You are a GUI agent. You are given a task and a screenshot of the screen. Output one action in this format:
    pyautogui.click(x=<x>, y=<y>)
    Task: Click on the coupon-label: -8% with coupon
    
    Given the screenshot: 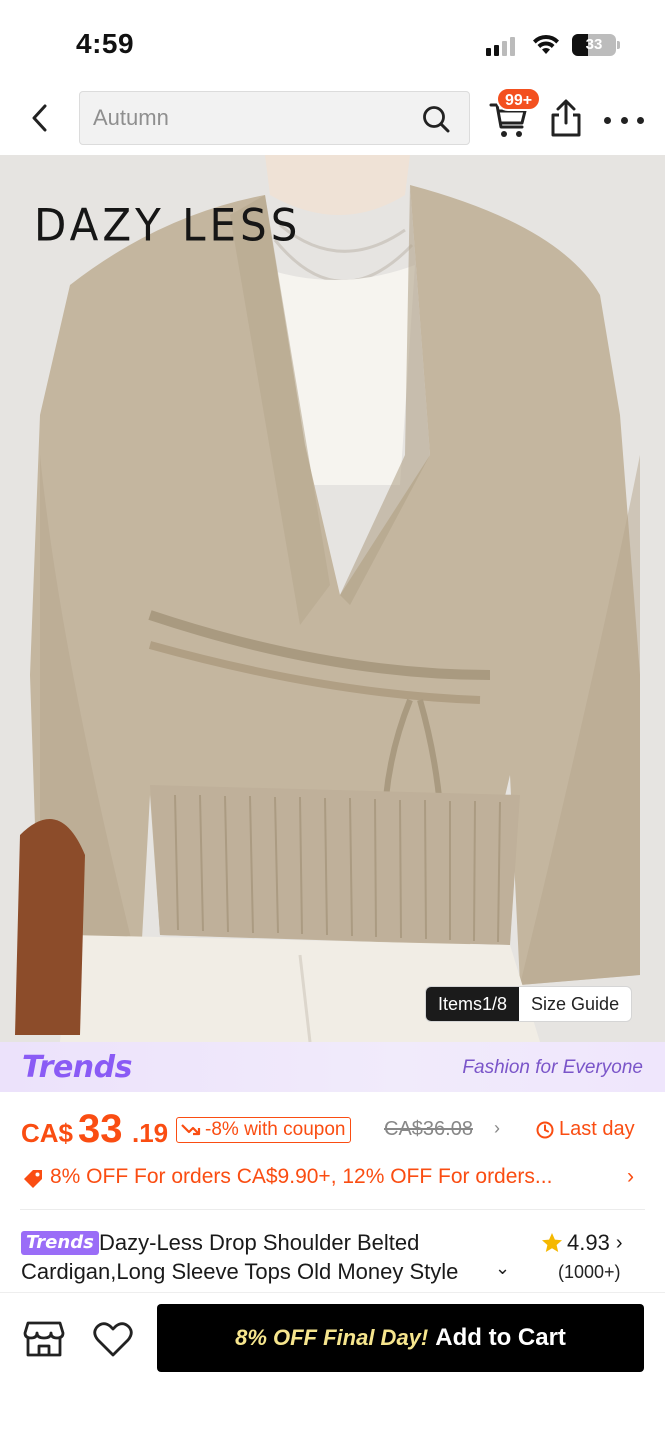 What is the action you would take?
    pyautogui.click(x=275, y=1129)
    